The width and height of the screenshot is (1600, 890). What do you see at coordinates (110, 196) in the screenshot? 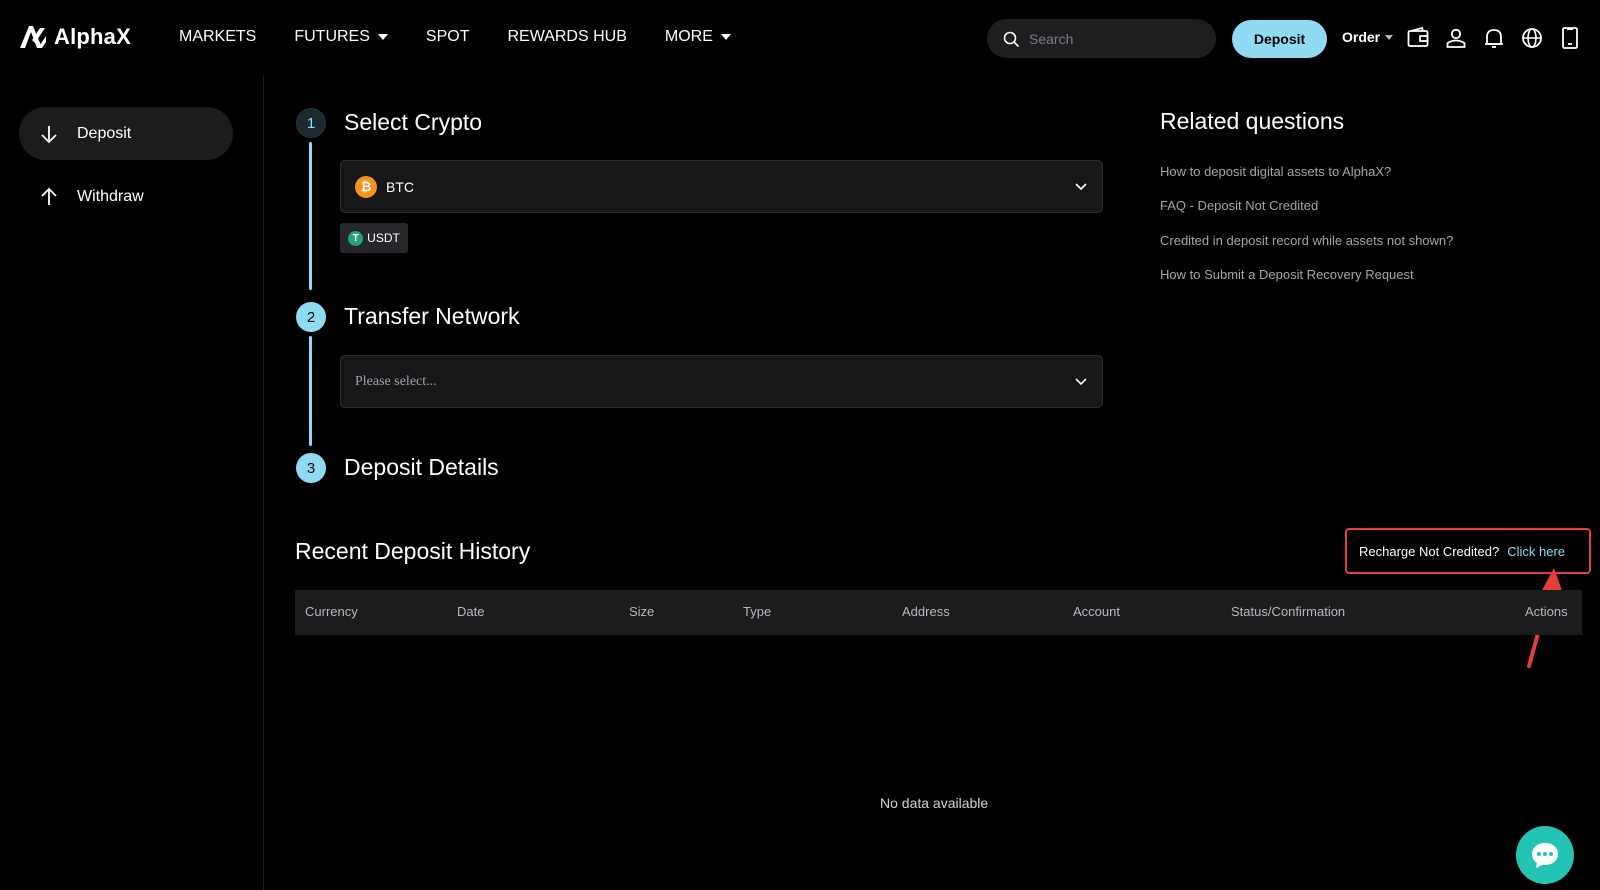
I see `sidebar-item-label: Withdraw` at bounding box center [110, 196].